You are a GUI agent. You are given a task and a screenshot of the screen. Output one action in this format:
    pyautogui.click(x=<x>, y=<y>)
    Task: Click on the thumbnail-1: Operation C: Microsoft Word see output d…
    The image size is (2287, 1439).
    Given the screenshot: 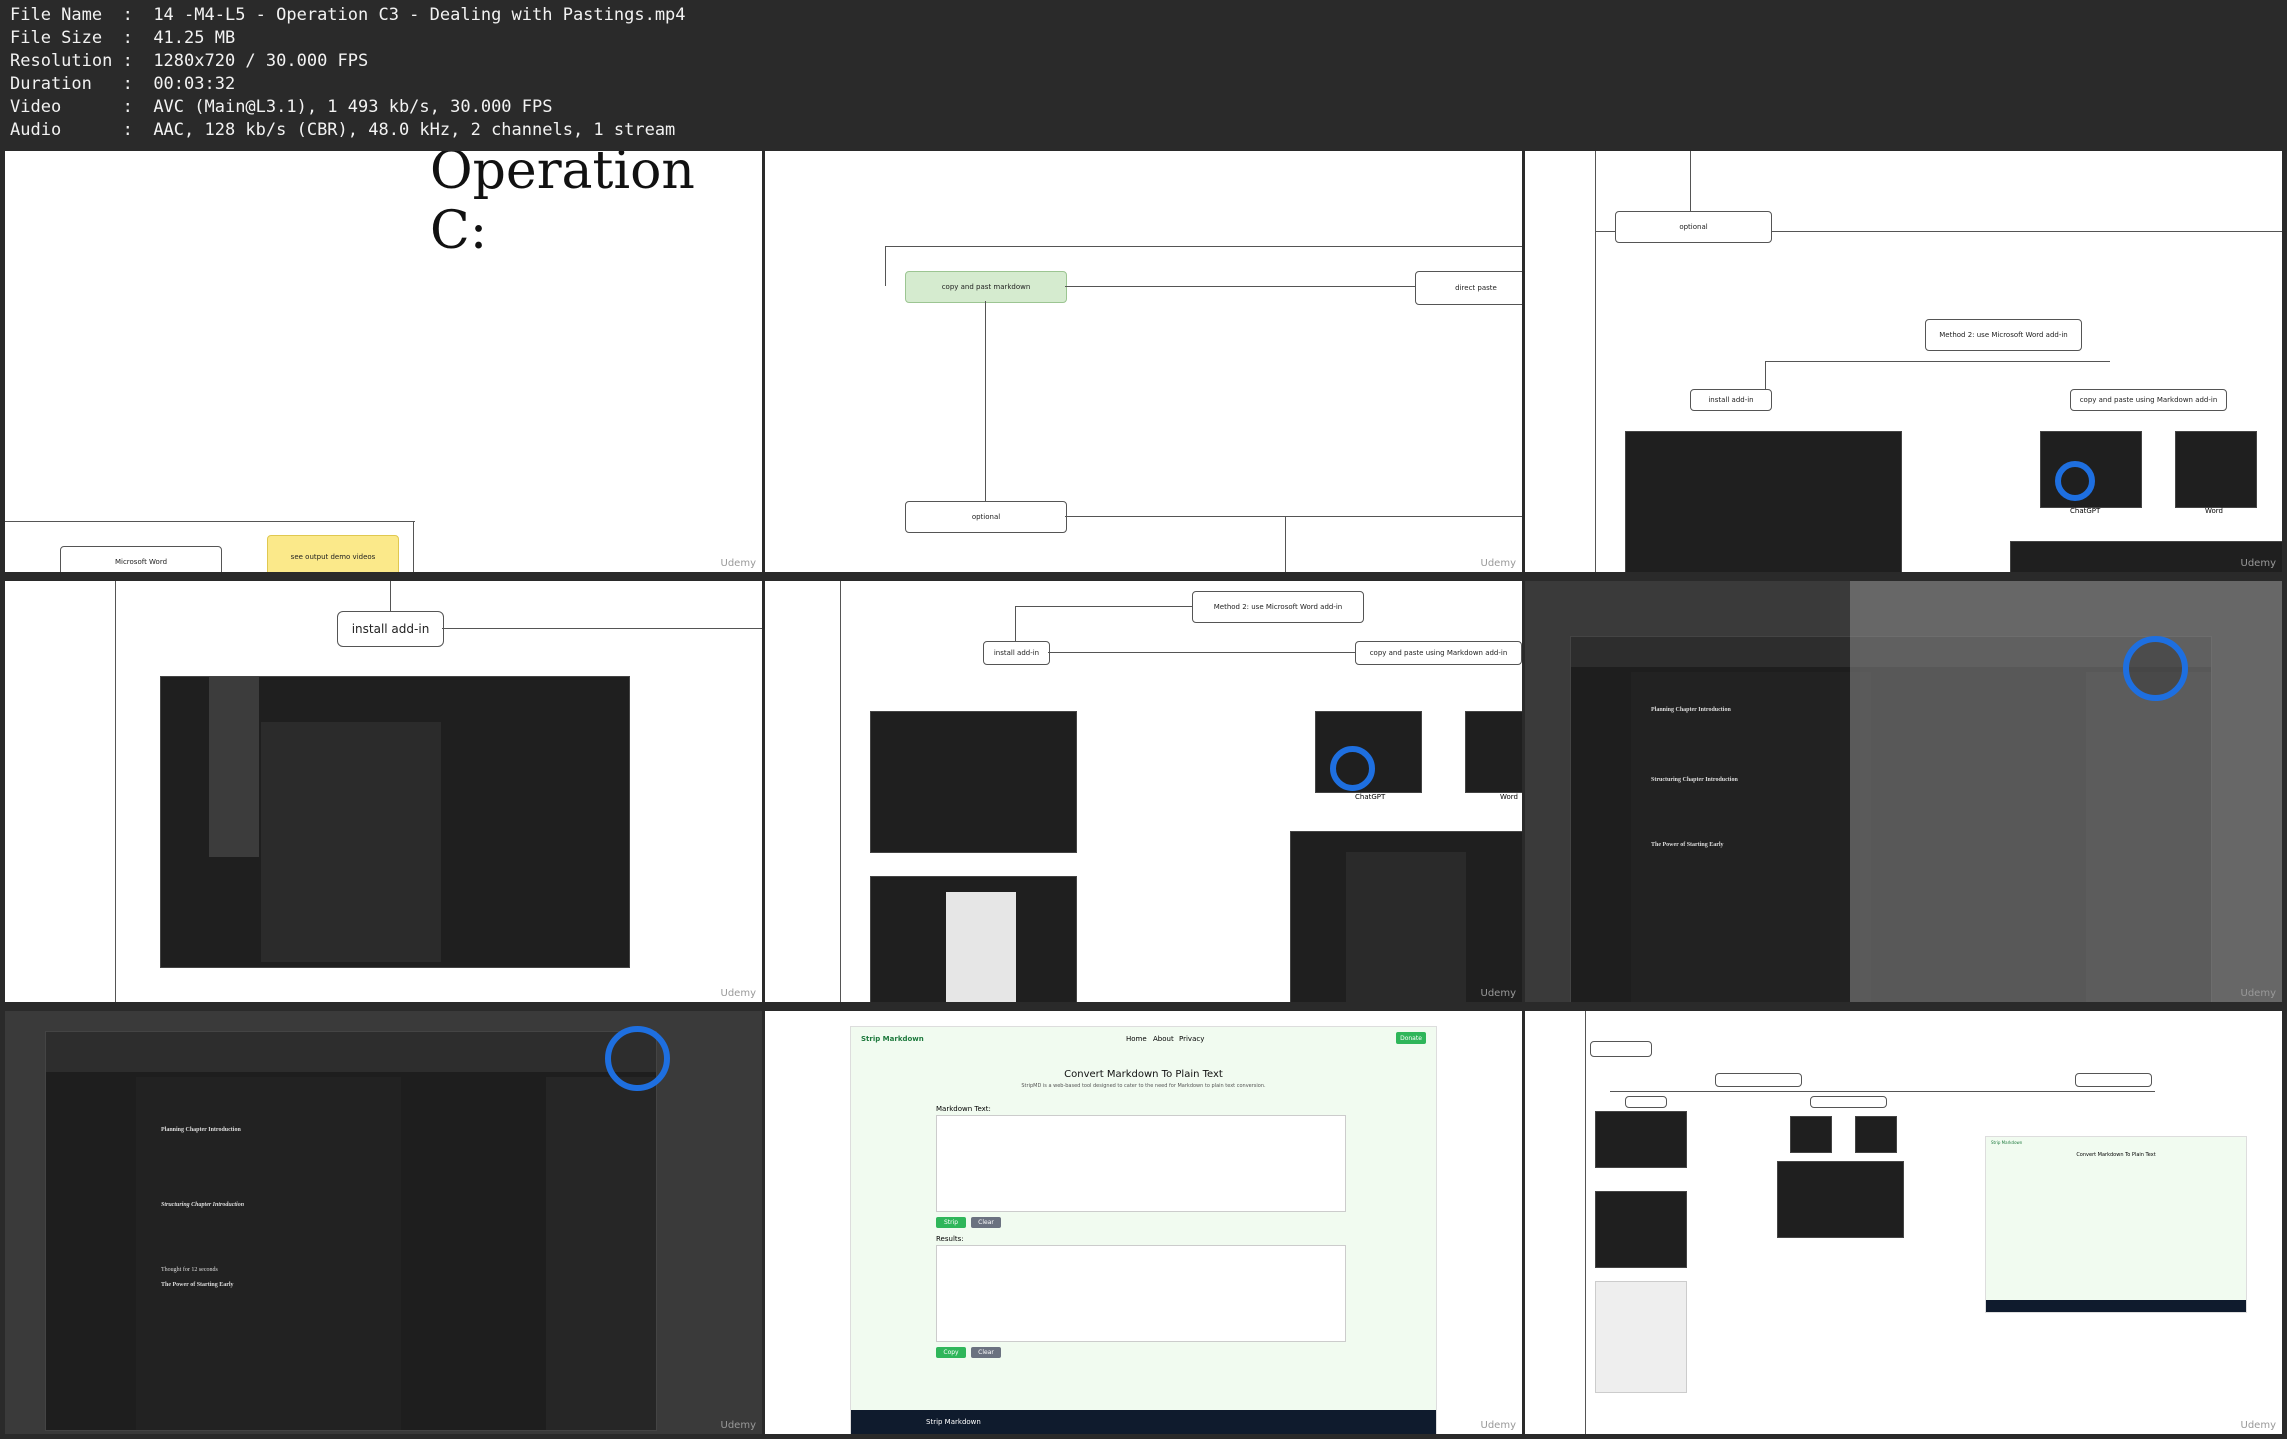 What is the action you would take?
    pyautogui.click(x=383, y=361)
    